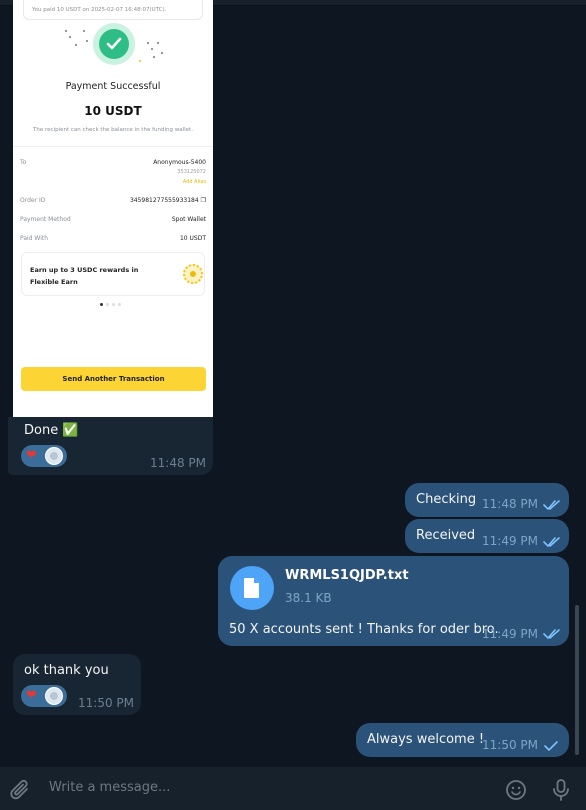 The image size is (586, 810). I want to click on smile-icon, so click(516, 790).